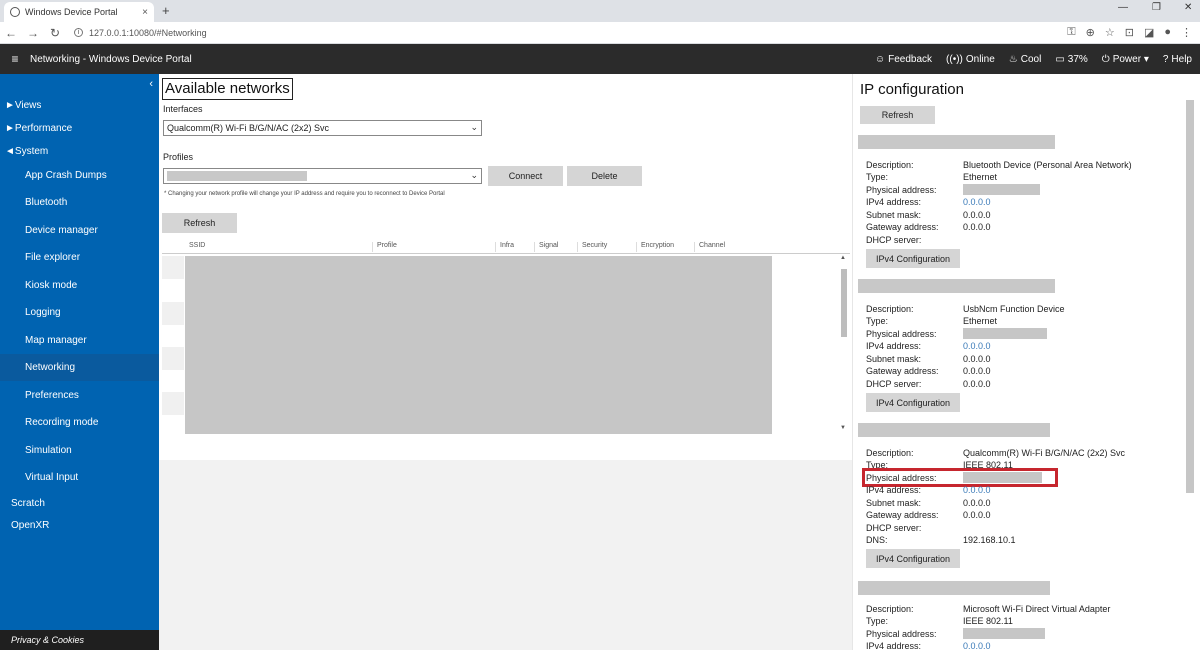 Image resolution: width=1200 pixels, height=650 pixels. Describe the element at coordinates (1156, 7) in the screenshot. I see `maximize-icon: ❐` at that location.